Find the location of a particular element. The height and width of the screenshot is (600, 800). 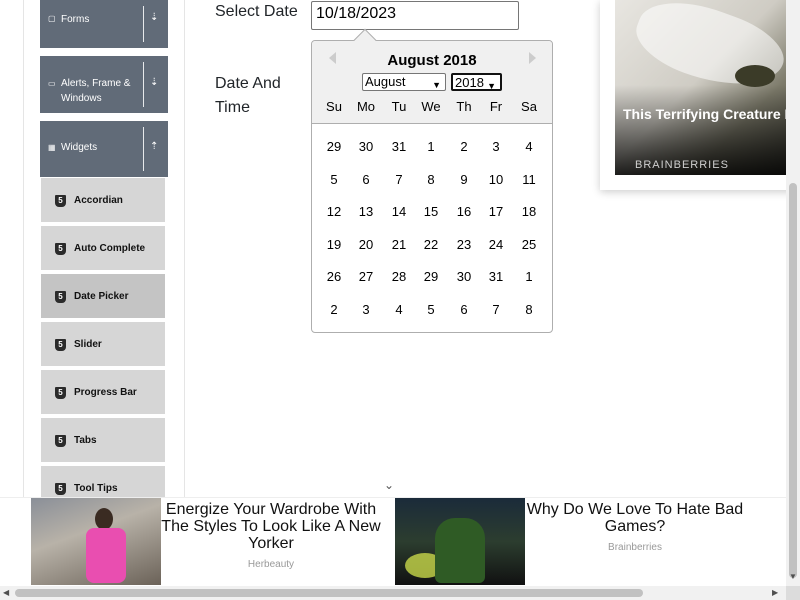

sidebar-group-forms: ▢ Forms ⇣ is located at coordinates (104, 24).